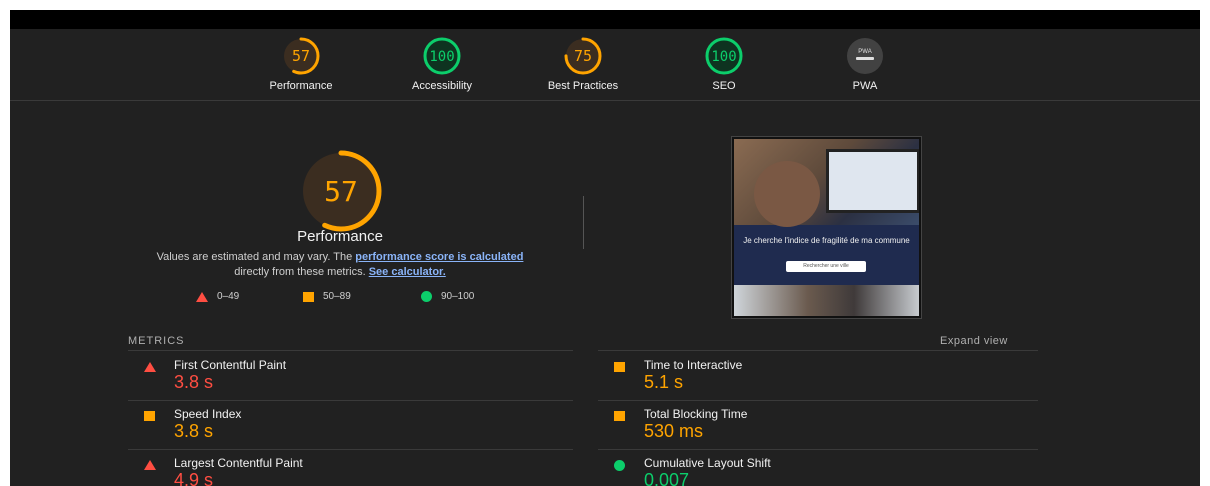 The image size is (1210, 486). What do you see at coordinates (667, 478) in the screenshot?
I see `metric-value: 0.007` at bounding box center [667, 478].